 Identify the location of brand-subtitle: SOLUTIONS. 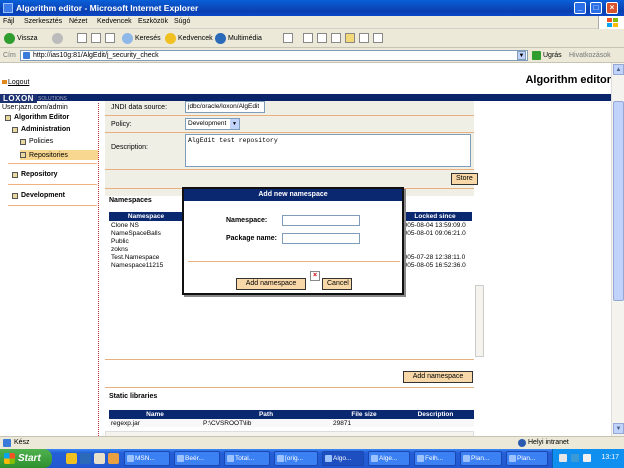
(52, 99).